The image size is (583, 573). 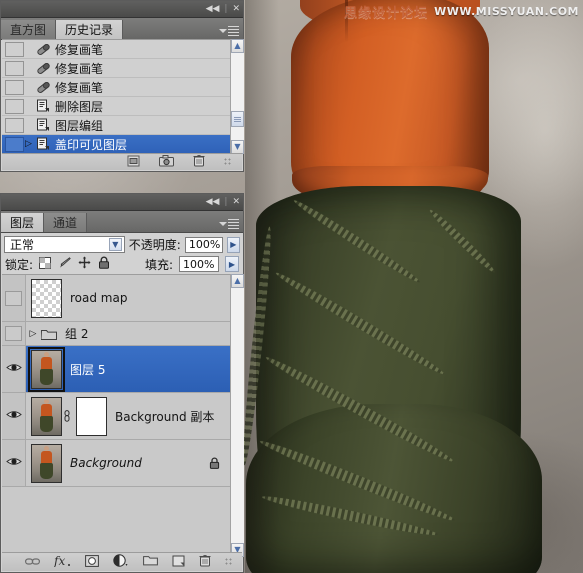 I want to click on add-mask-icon, so click(x=92, y=562).